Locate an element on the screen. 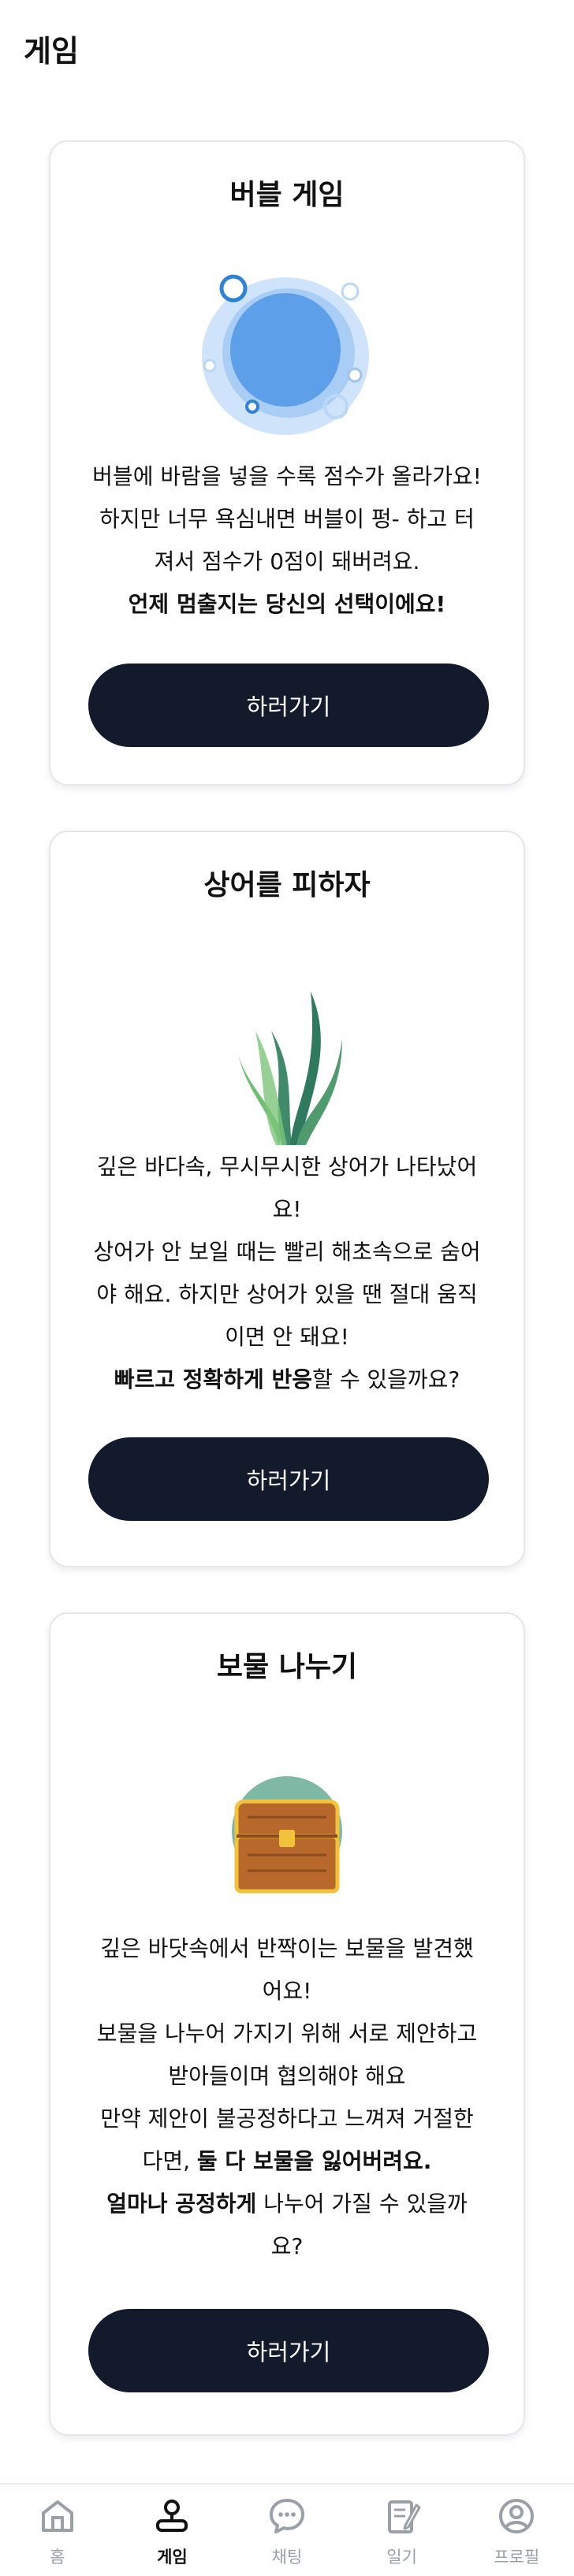  description-line: 져서 점수가 0점이 돼버려요. is located at coordinates (287, 562).